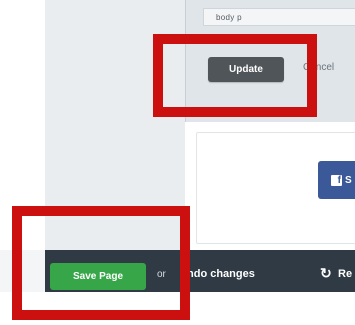  I want to click on reload-icon: ↻, so click(326, 273).